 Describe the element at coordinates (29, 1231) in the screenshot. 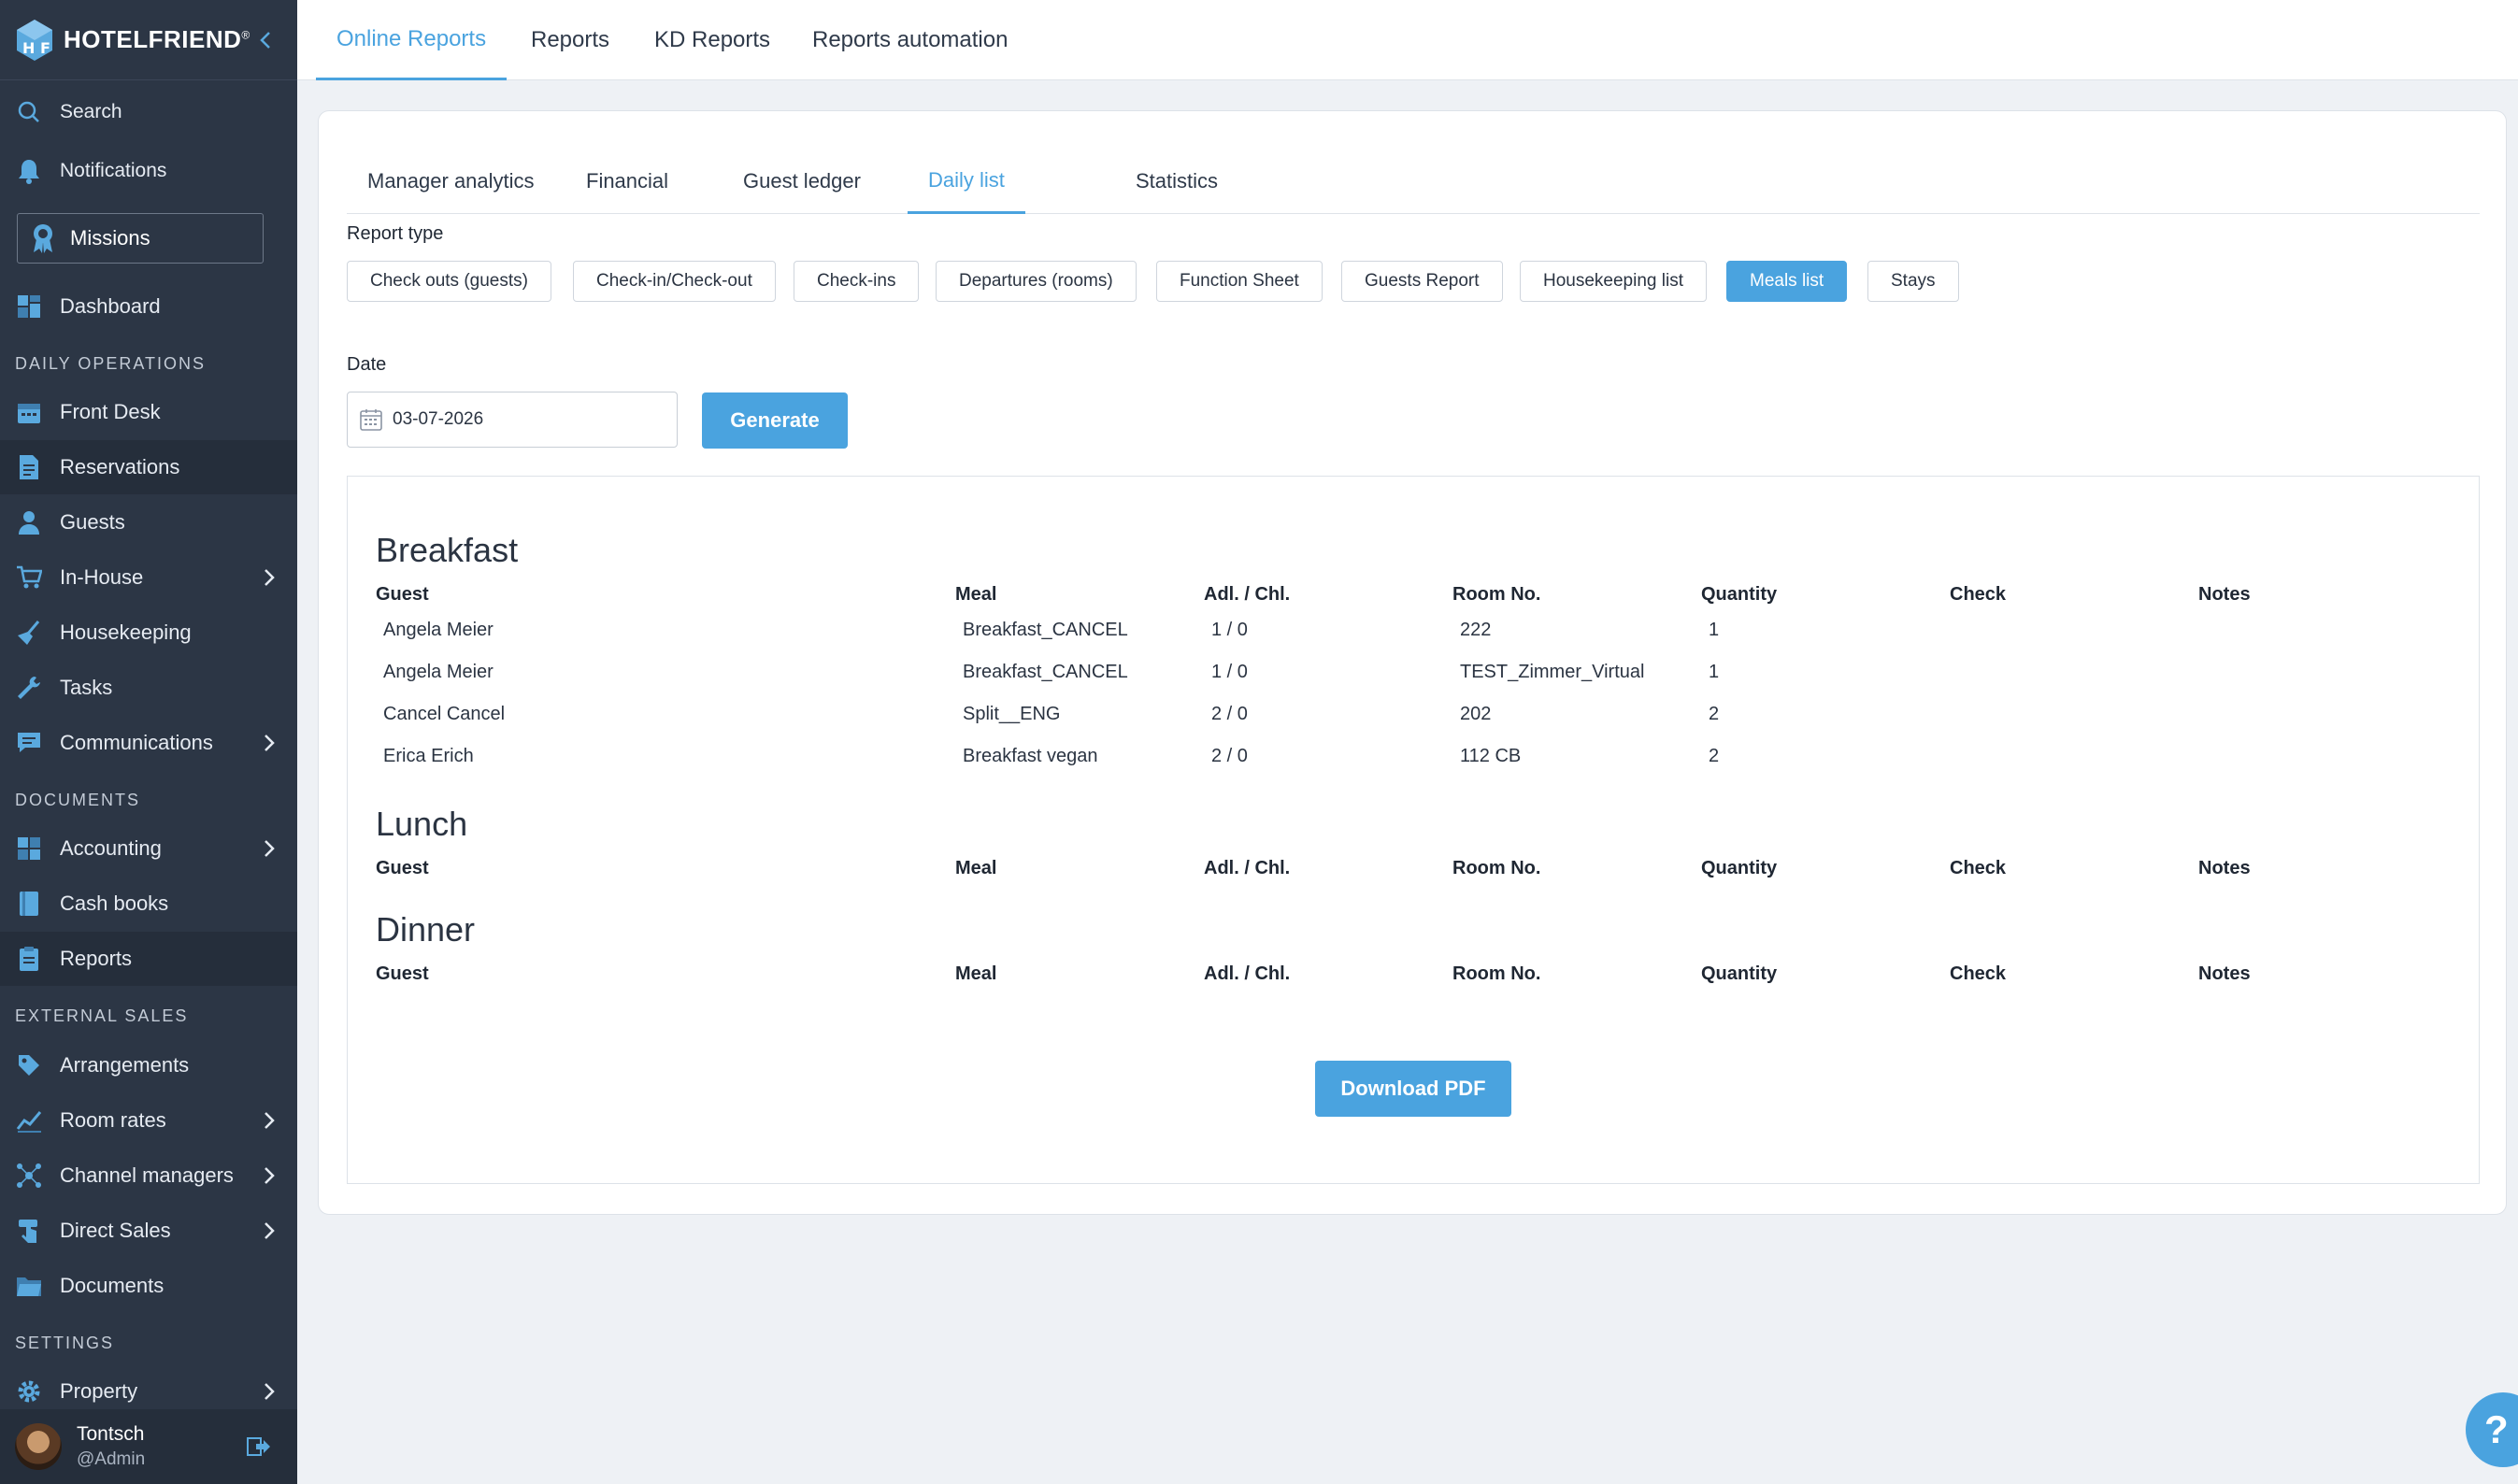

I see `hand-pointer-icon` at that location.